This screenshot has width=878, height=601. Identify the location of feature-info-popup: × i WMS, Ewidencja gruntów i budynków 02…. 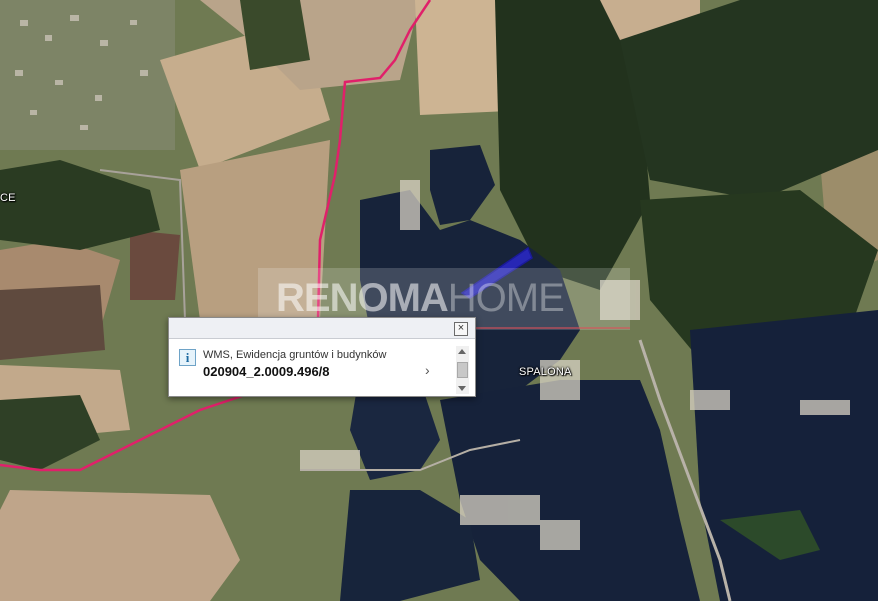
(322, 357).